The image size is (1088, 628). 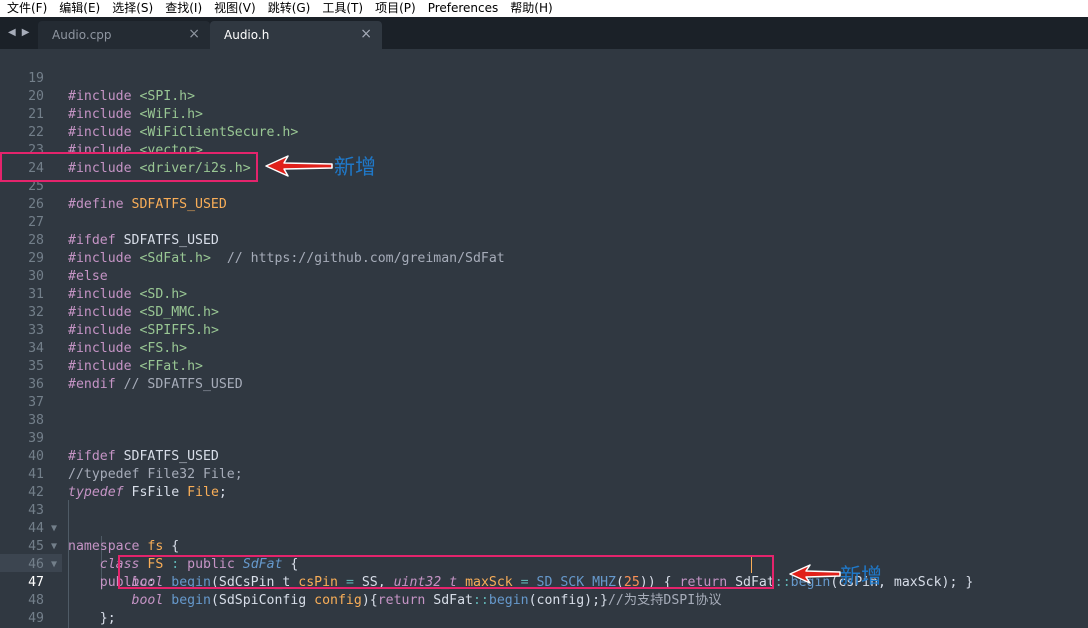 What do you see at coordinates (342, 8) in the screenshot?
I see `menu-tools: 工具(T)` at bounding box center [342, 8].